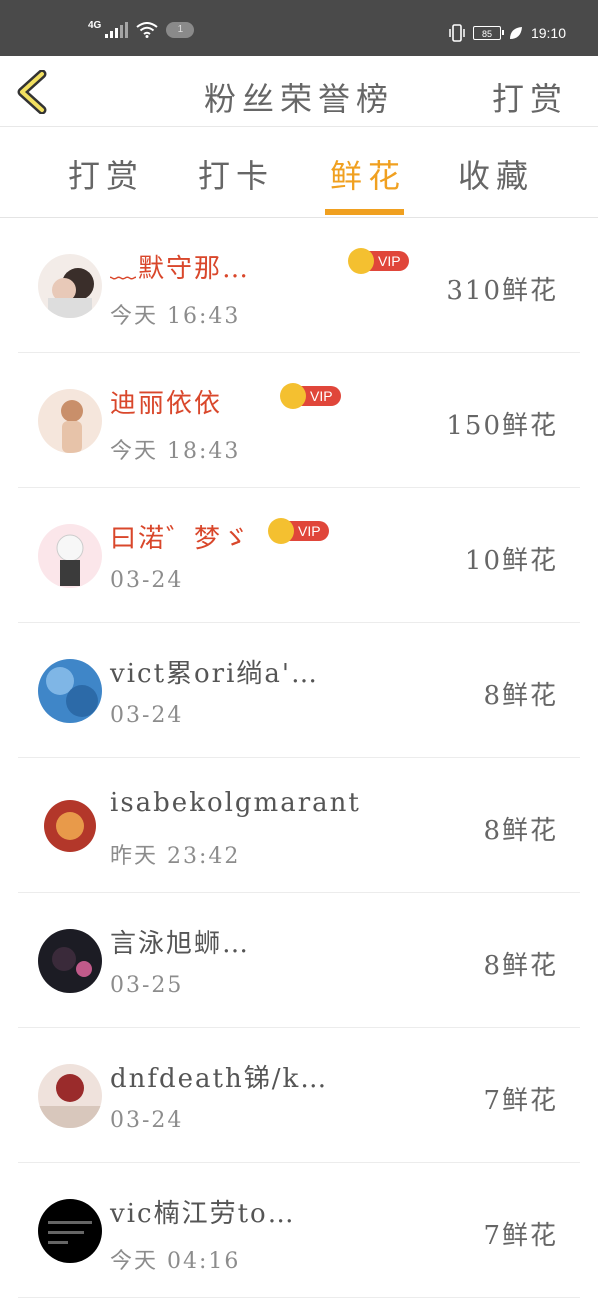 This screenshot has height=1298, width=598. I want to click on app-header: 粉丝荣誉榜 打赏, so click(299, 91).